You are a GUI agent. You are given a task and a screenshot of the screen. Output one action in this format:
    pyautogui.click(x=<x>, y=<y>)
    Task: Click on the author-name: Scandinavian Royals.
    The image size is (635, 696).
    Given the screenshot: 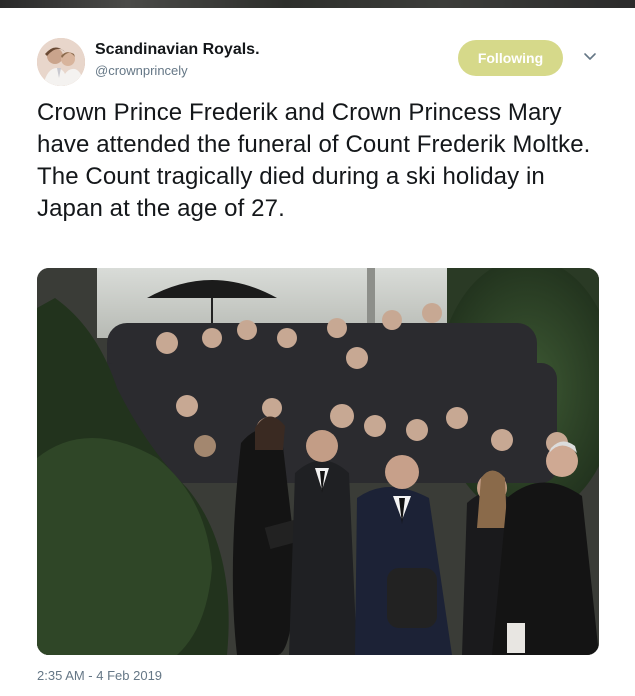 What is the action you would take?
    pyautogui.click(x=177, y=50)
    